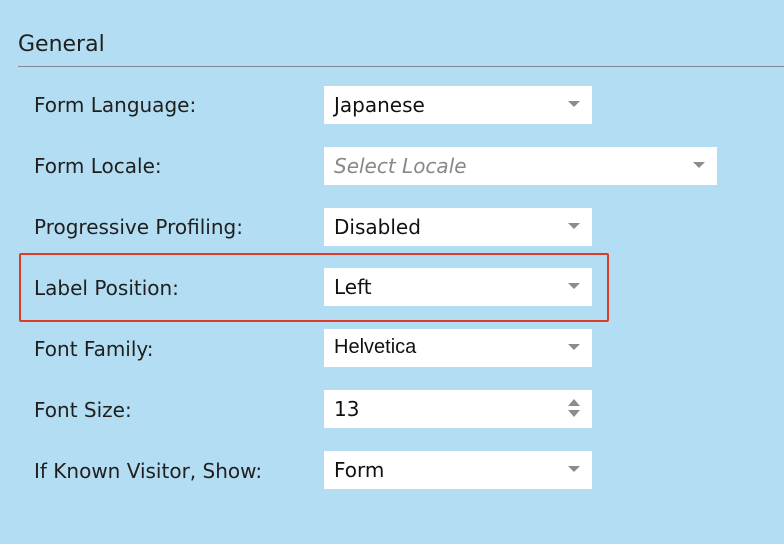  I want to click on font-size-value: 13, so click(347, 409).